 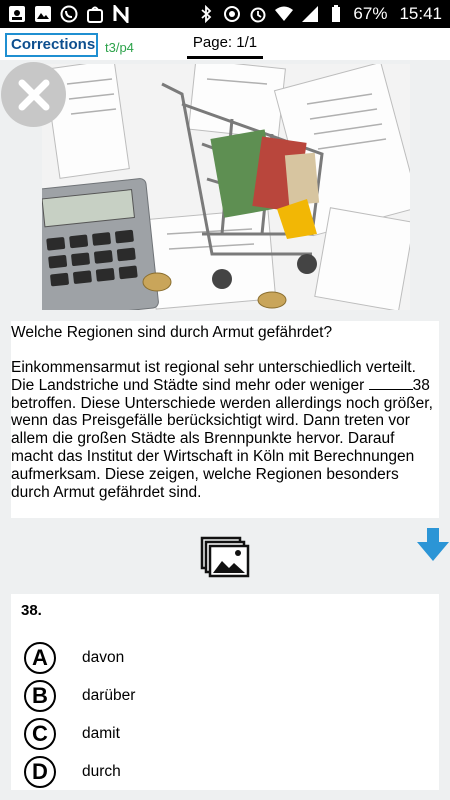 I want to click on bluetooth-icon, so click(x=206, y=14).